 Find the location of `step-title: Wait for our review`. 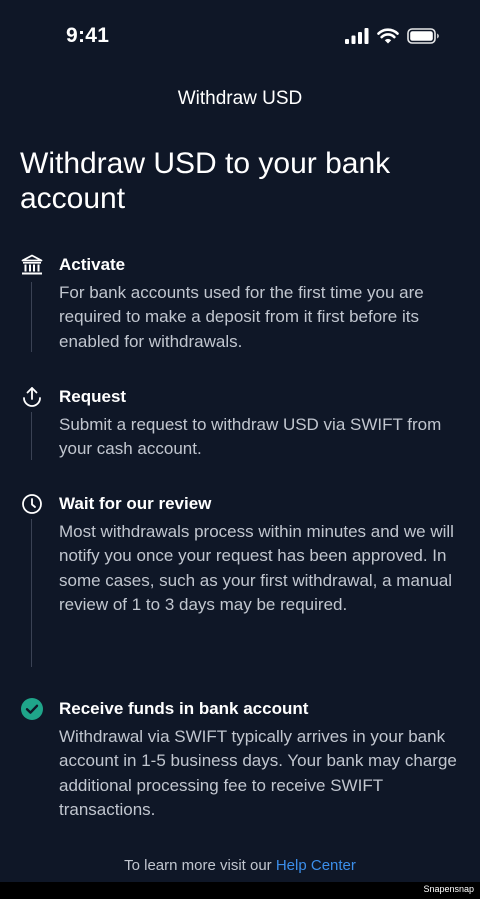

step-title: Wait for our review is located at coordinates (135, 503).